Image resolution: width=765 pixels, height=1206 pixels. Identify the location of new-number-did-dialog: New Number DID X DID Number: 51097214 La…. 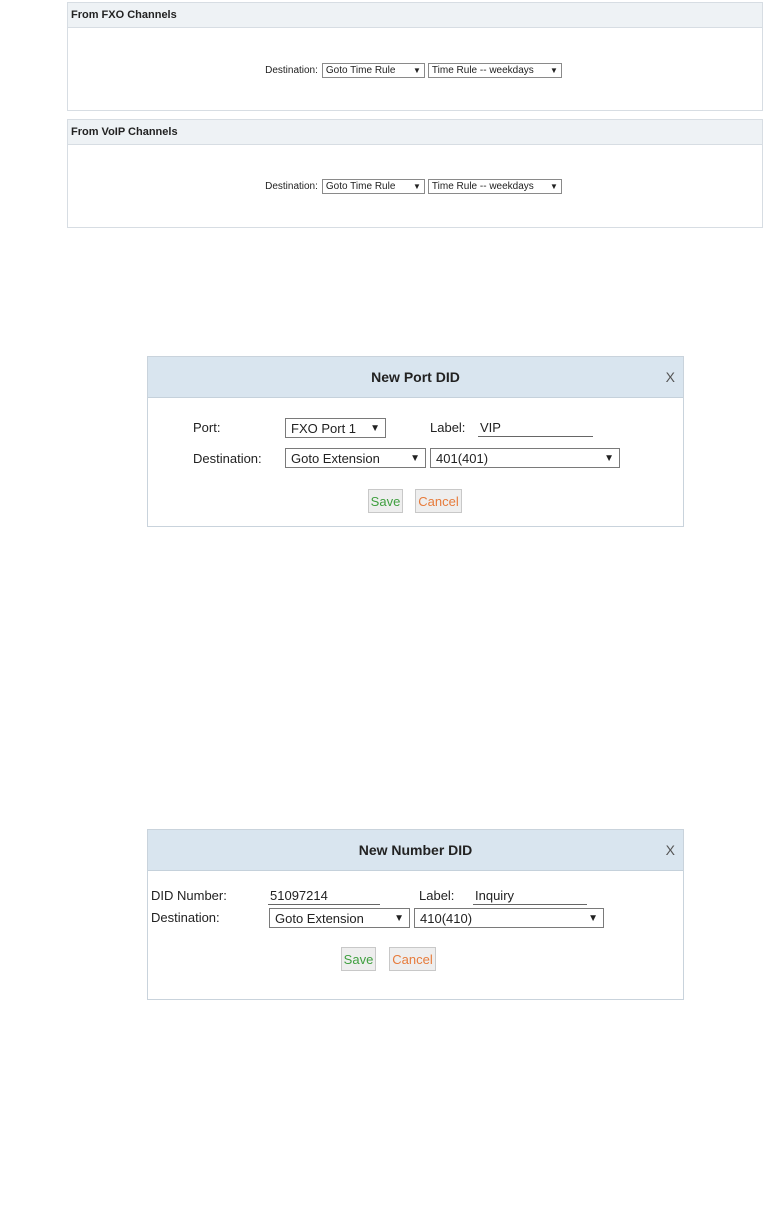
(415, 914).